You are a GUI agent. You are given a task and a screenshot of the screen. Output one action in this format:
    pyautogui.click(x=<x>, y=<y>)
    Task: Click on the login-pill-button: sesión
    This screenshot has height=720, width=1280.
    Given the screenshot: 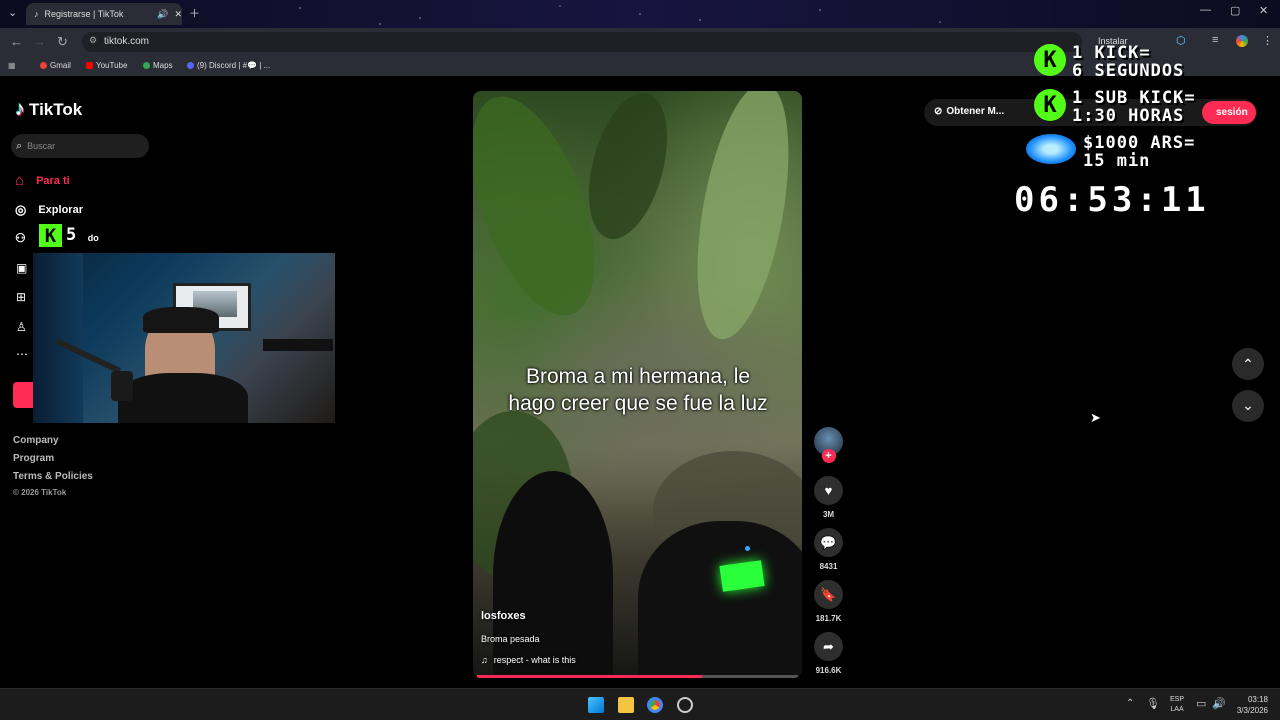 What is the action you would take?
    pyautogui.click(x=1229, y=112)
    